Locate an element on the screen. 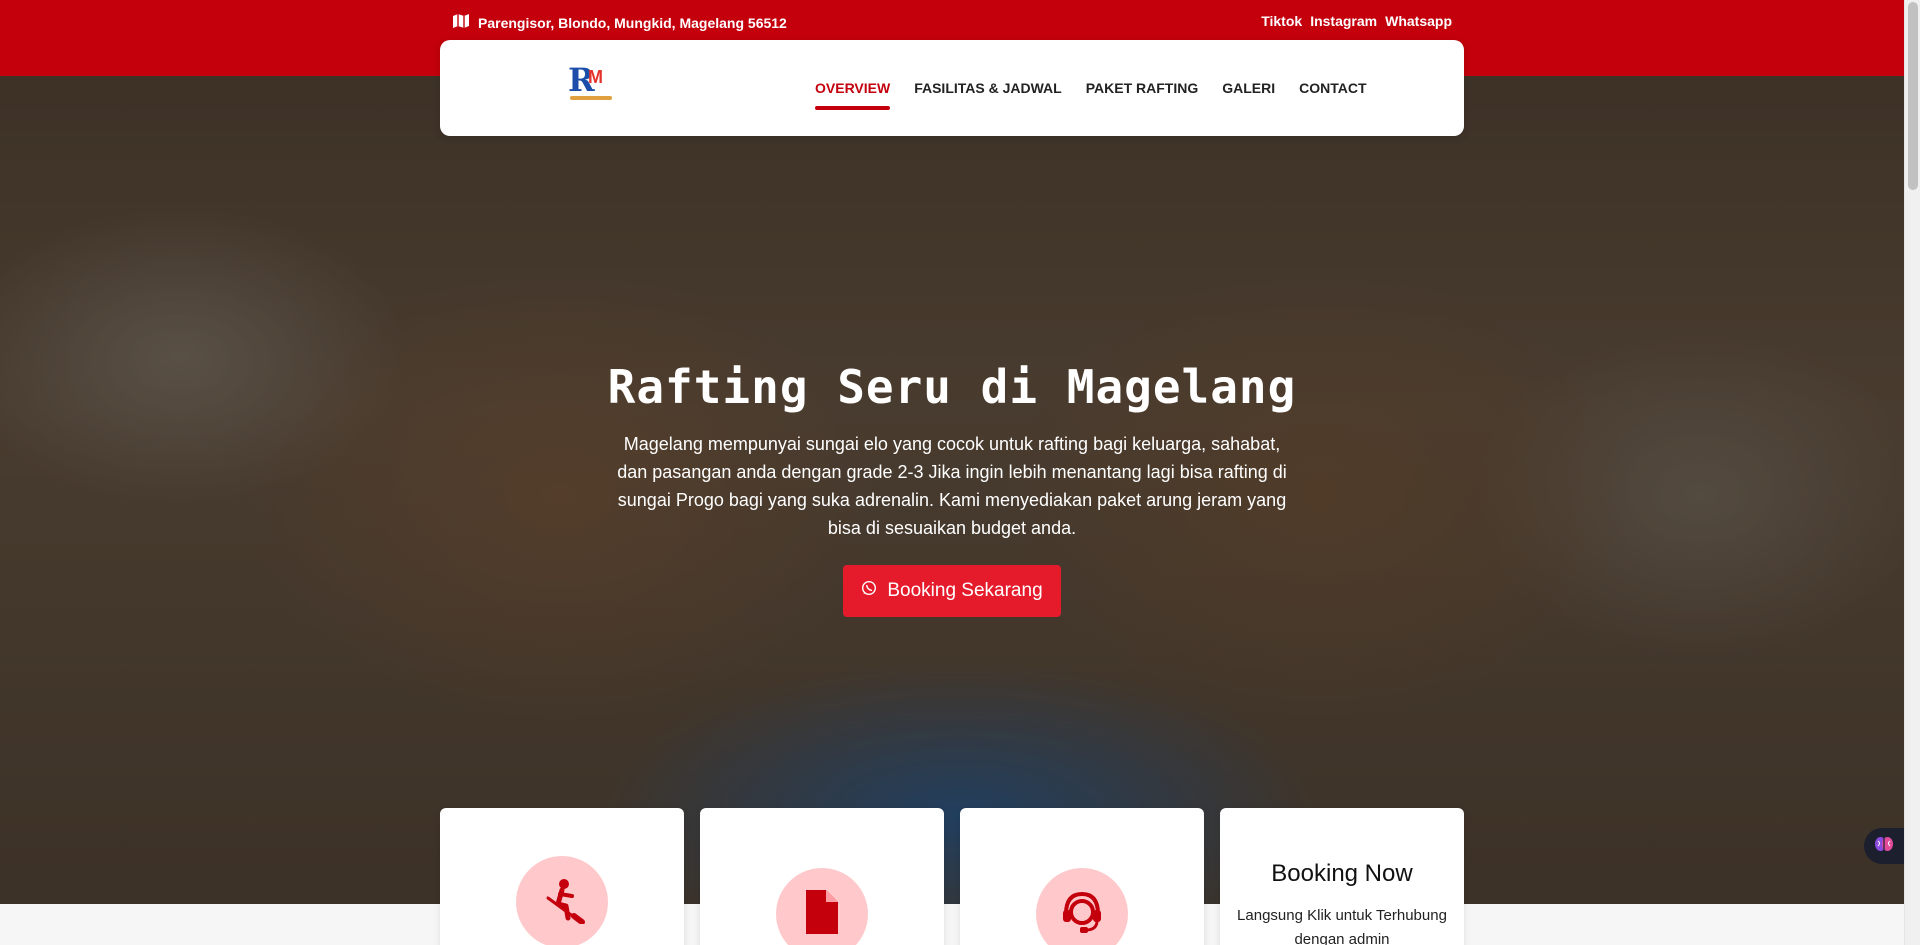 The image size is (1920, 945). whatsapp-link: Whatsapp is located at coordinates (1418, 21).